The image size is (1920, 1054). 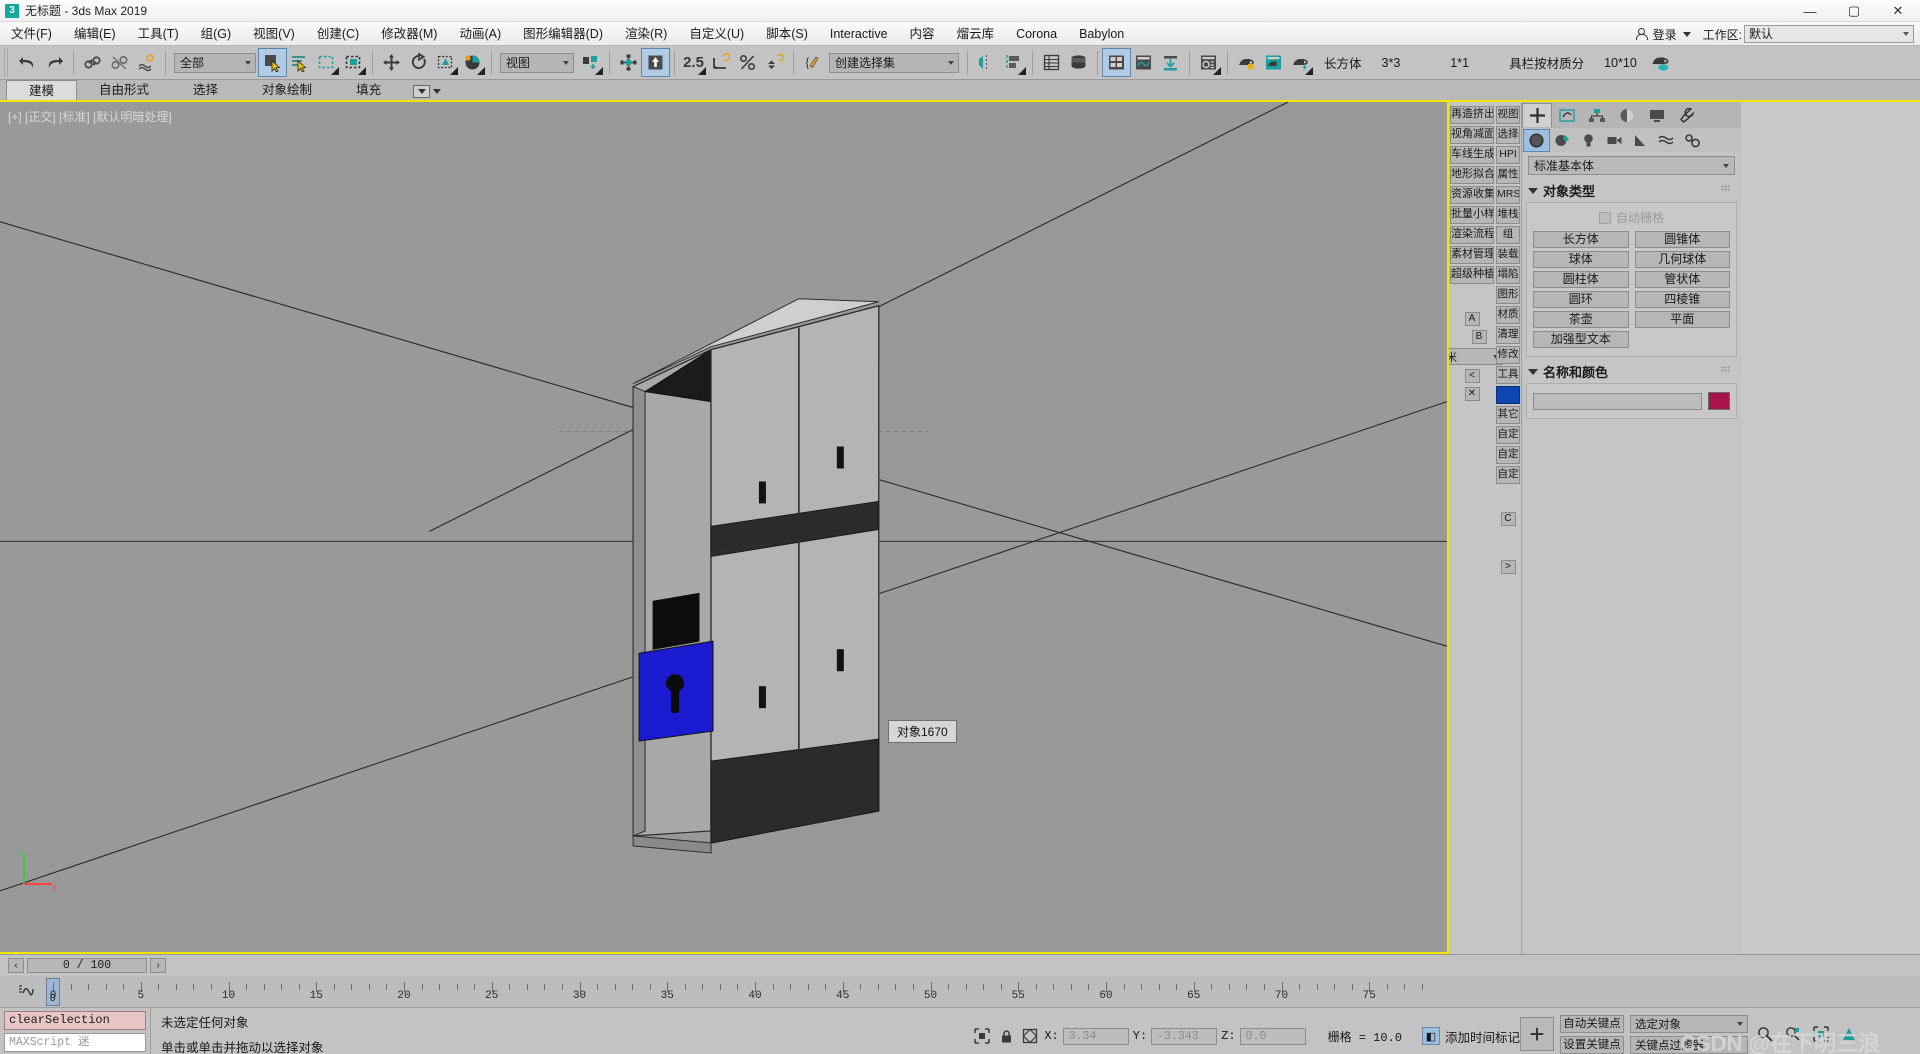 I want to click on maximize-button: ▢, so click(x=1854, y=11).